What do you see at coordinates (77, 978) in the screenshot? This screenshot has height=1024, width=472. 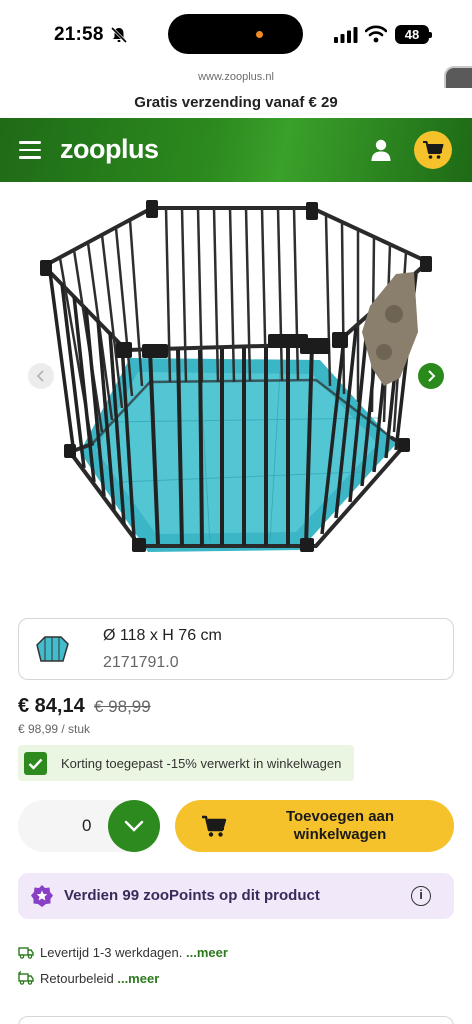 I see `returns-text: Retourbeleid` at bounding box center [77, 978].